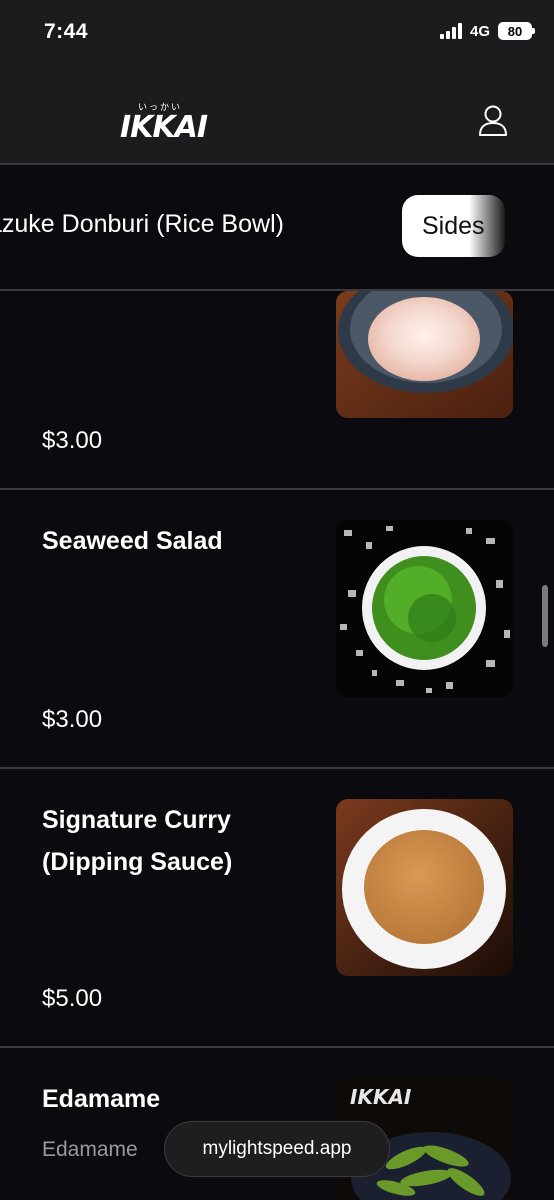  Describe the element at coordinates (90, 1149) in the screenshot. I see `item-description: Edamame` at that location.